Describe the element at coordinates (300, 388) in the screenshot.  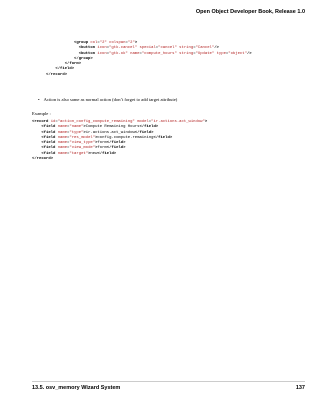
I see `footer-page-number: 137` at that location.